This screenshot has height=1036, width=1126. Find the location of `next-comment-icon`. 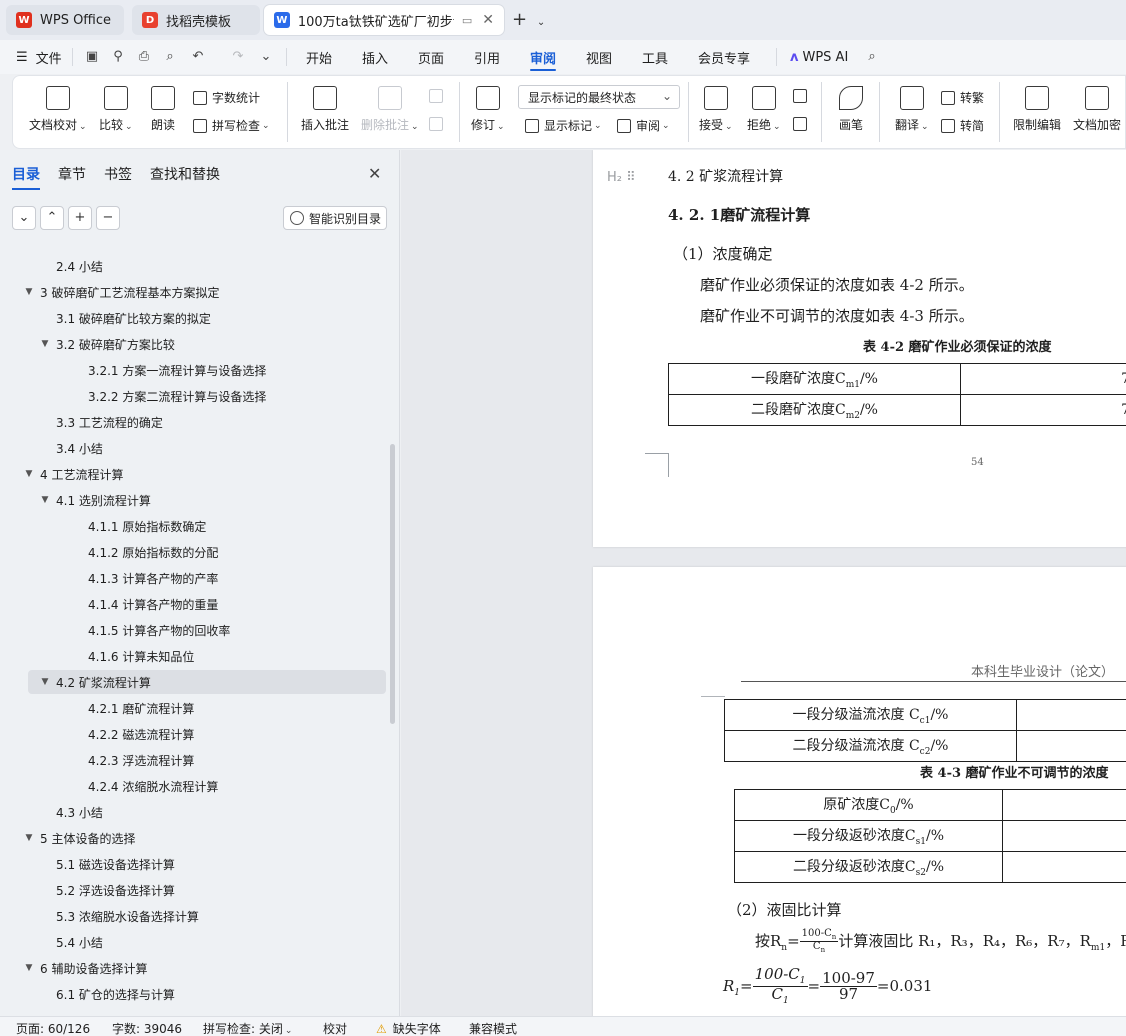

next-comment-icon is located at coordinates (438, 124).